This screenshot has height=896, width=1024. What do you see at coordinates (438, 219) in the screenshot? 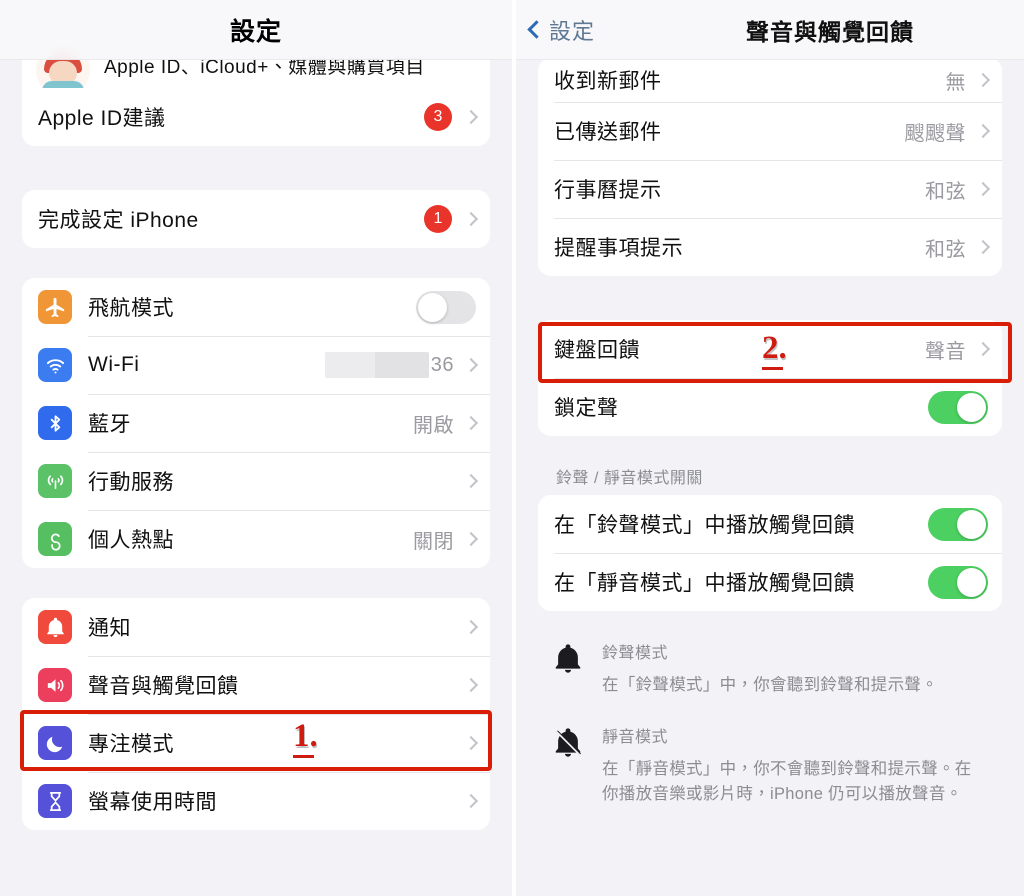
I see `status-badge: 1` at bounding box center [438, 219].